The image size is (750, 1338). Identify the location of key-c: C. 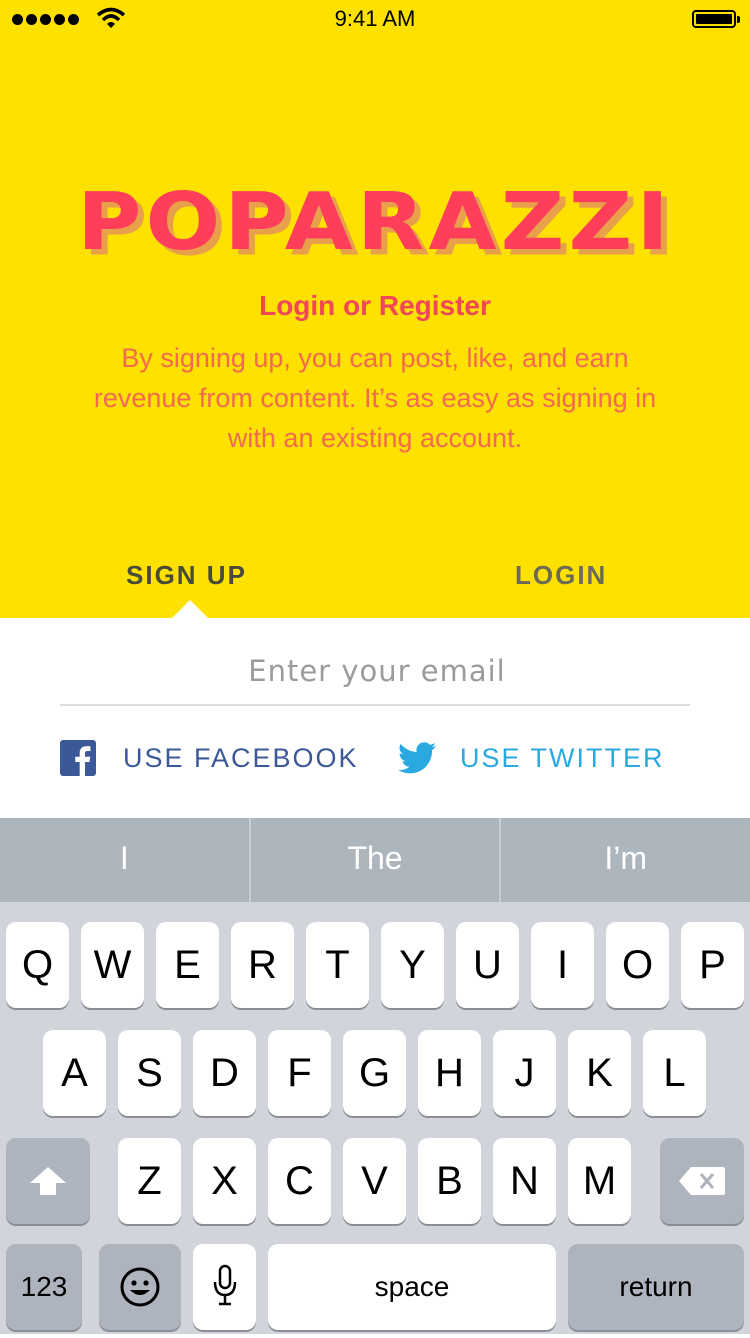
(299, 1181).